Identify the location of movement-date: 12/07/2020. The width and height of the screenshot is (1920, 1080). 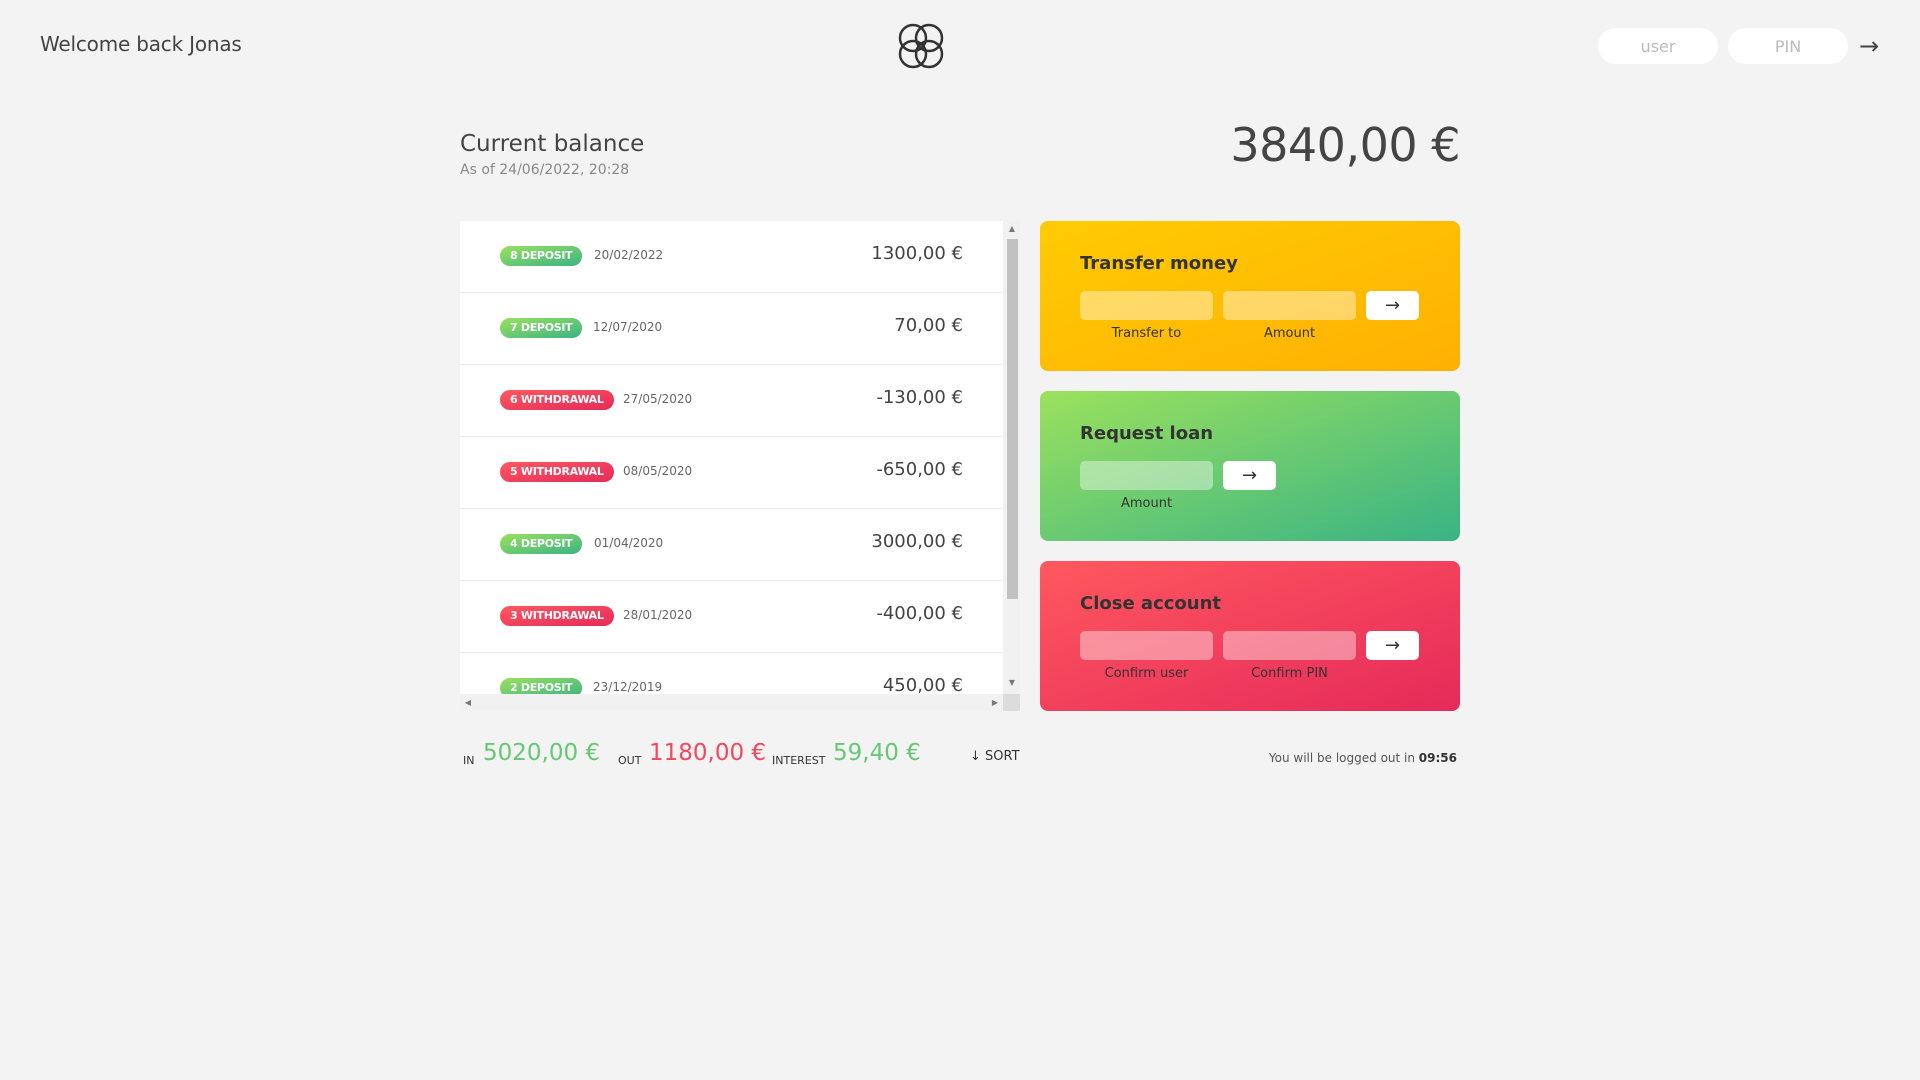
(628, 327).